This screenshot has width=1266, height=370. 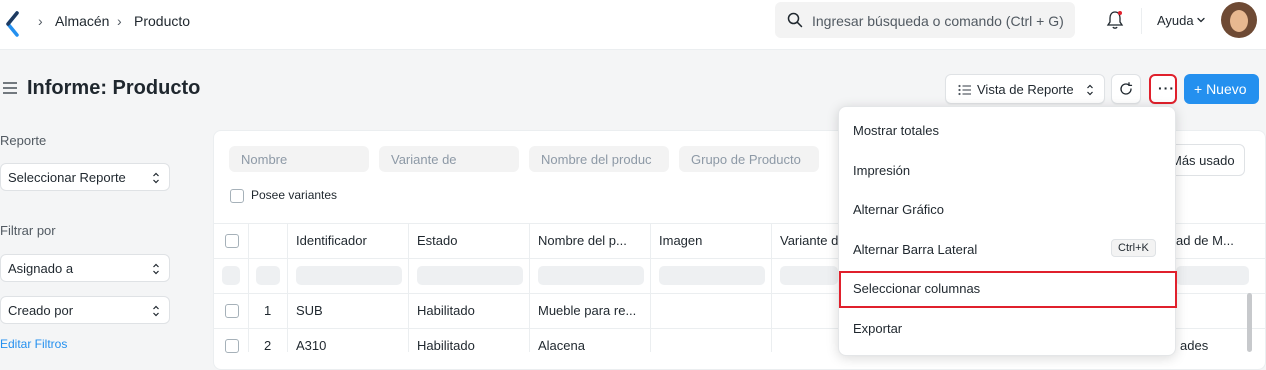 What do you see at coordinates (1008, 249) in the screenshot?
I see `menu-item-toggle-sidebar: Alternar Barra Lateral Ctrl+K` at bounding box center [1008, 249].